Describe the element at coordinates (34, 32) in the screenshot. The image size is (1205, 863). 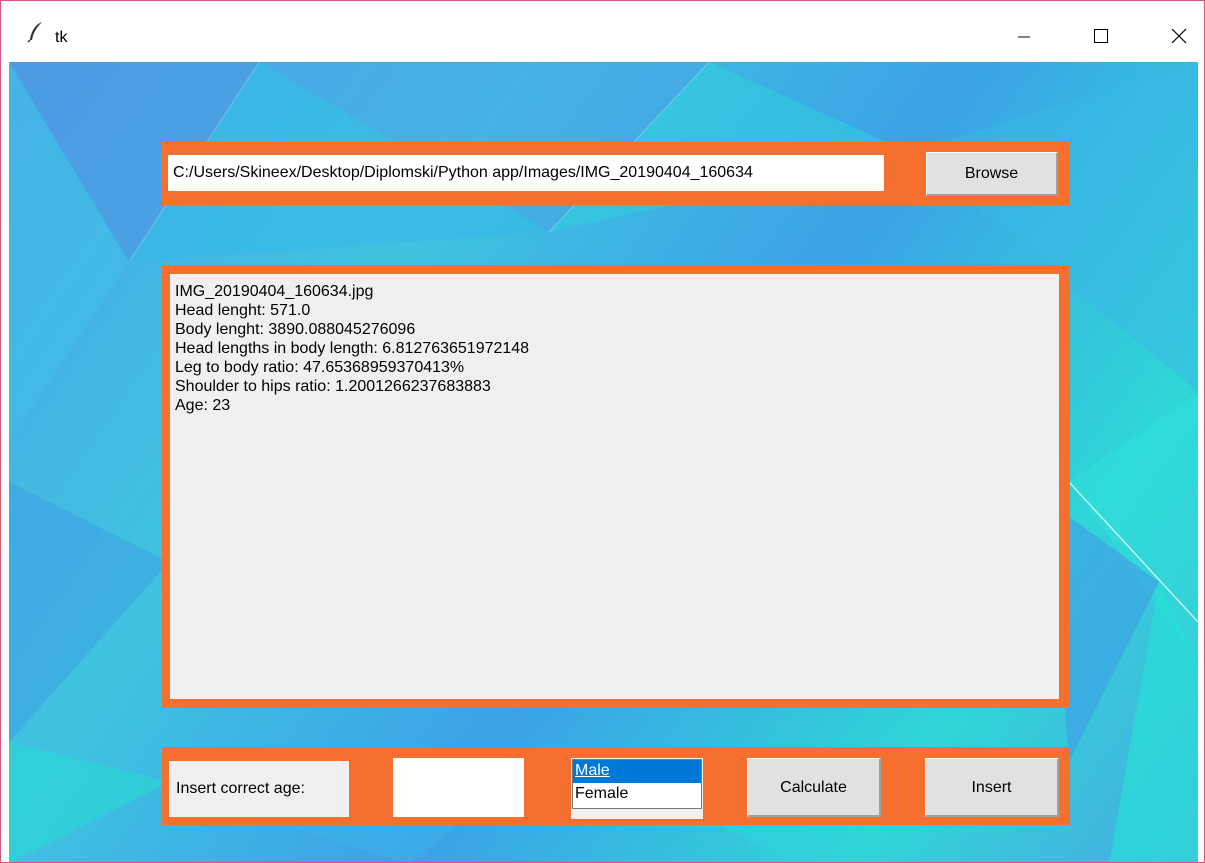
I see `feather-icon` at that location.